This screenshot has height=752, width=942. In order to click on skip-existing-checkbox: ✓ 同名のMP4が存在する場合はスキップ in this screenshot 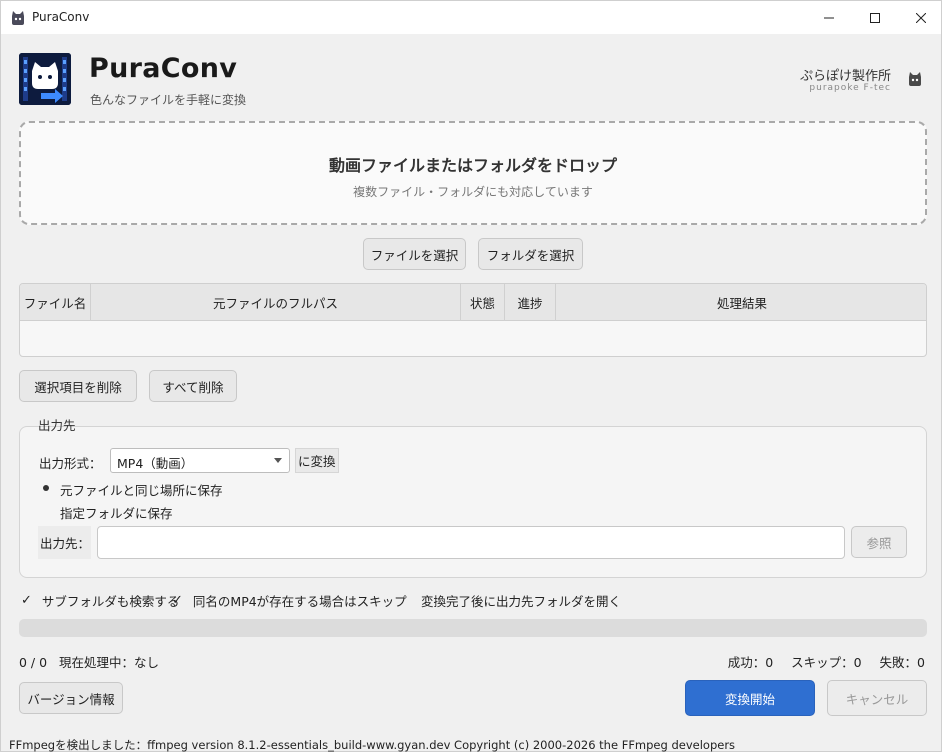, I will do `click(289, 600)`.